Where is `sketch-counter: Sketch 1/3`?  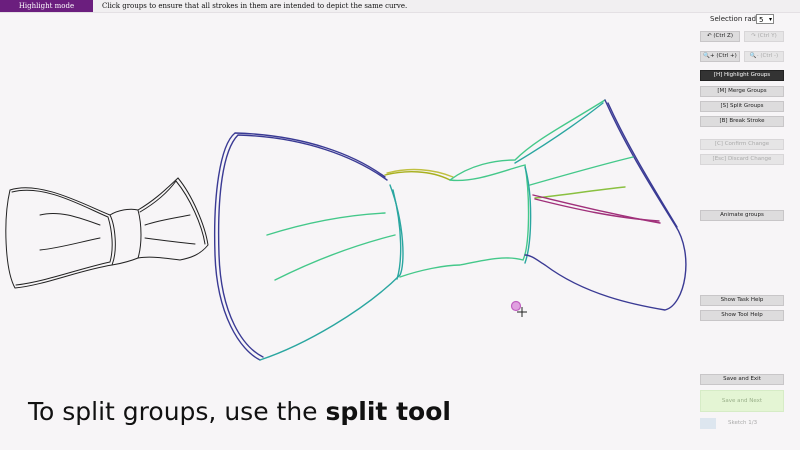
sketch-counter: Sketch 1/3 is located at coordinates (742, 423).